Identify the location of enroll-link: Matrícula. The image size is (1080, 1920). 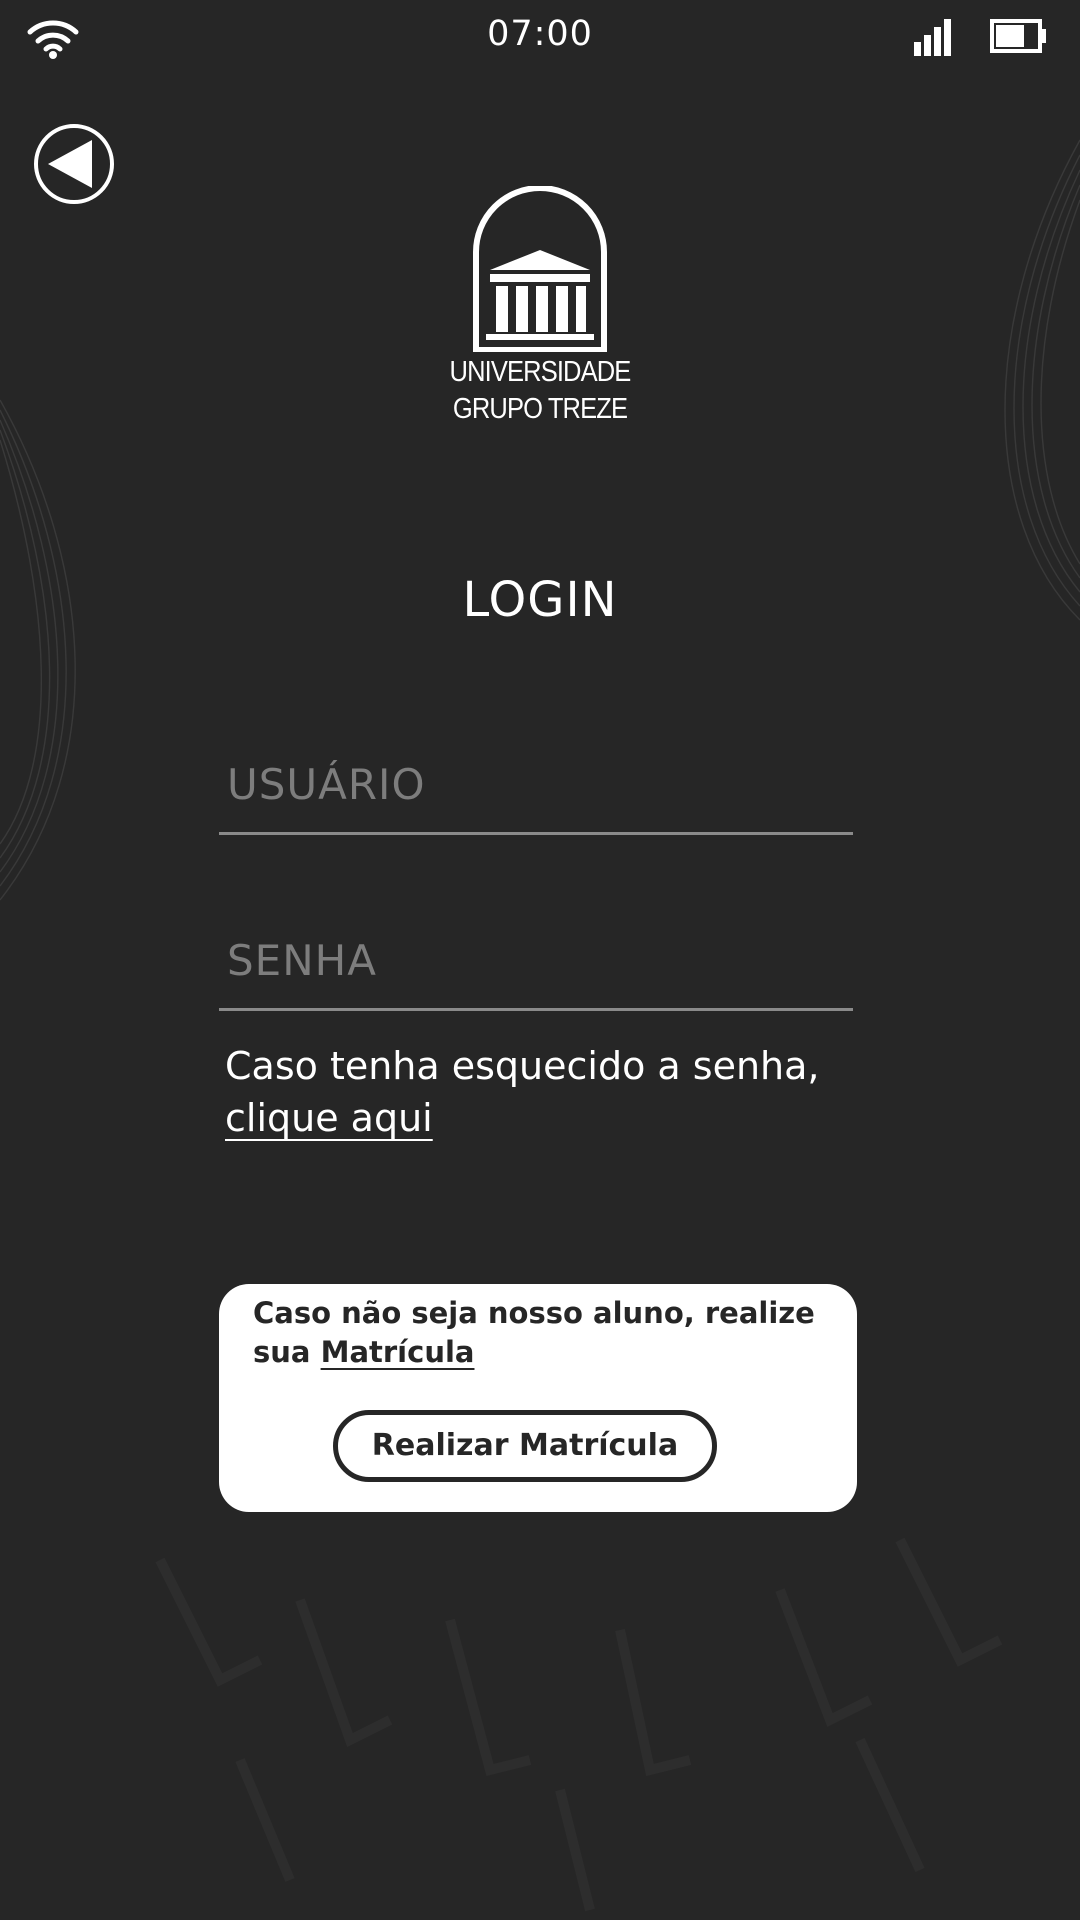
(398, 1352).